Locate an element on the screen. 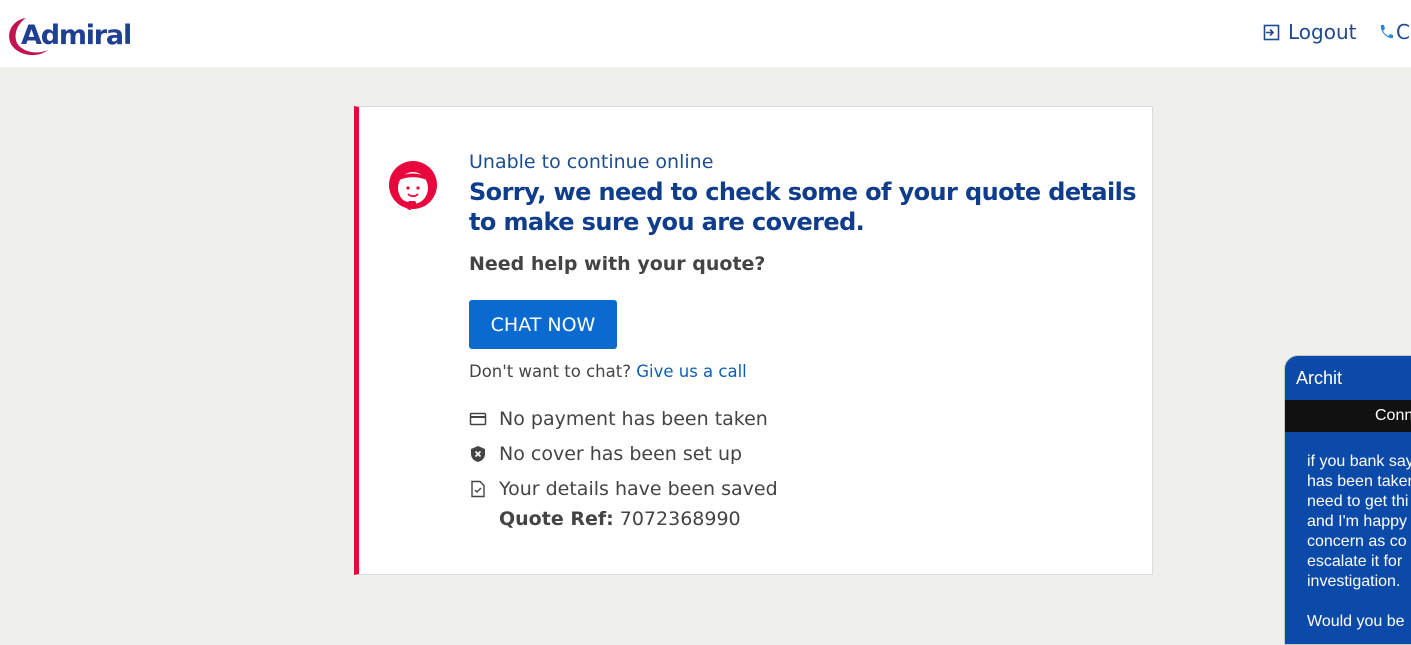 The height and width of the screenshot is (645, 1411). quote-ref-value: 7072368990 is located at coordinates (680, 519).